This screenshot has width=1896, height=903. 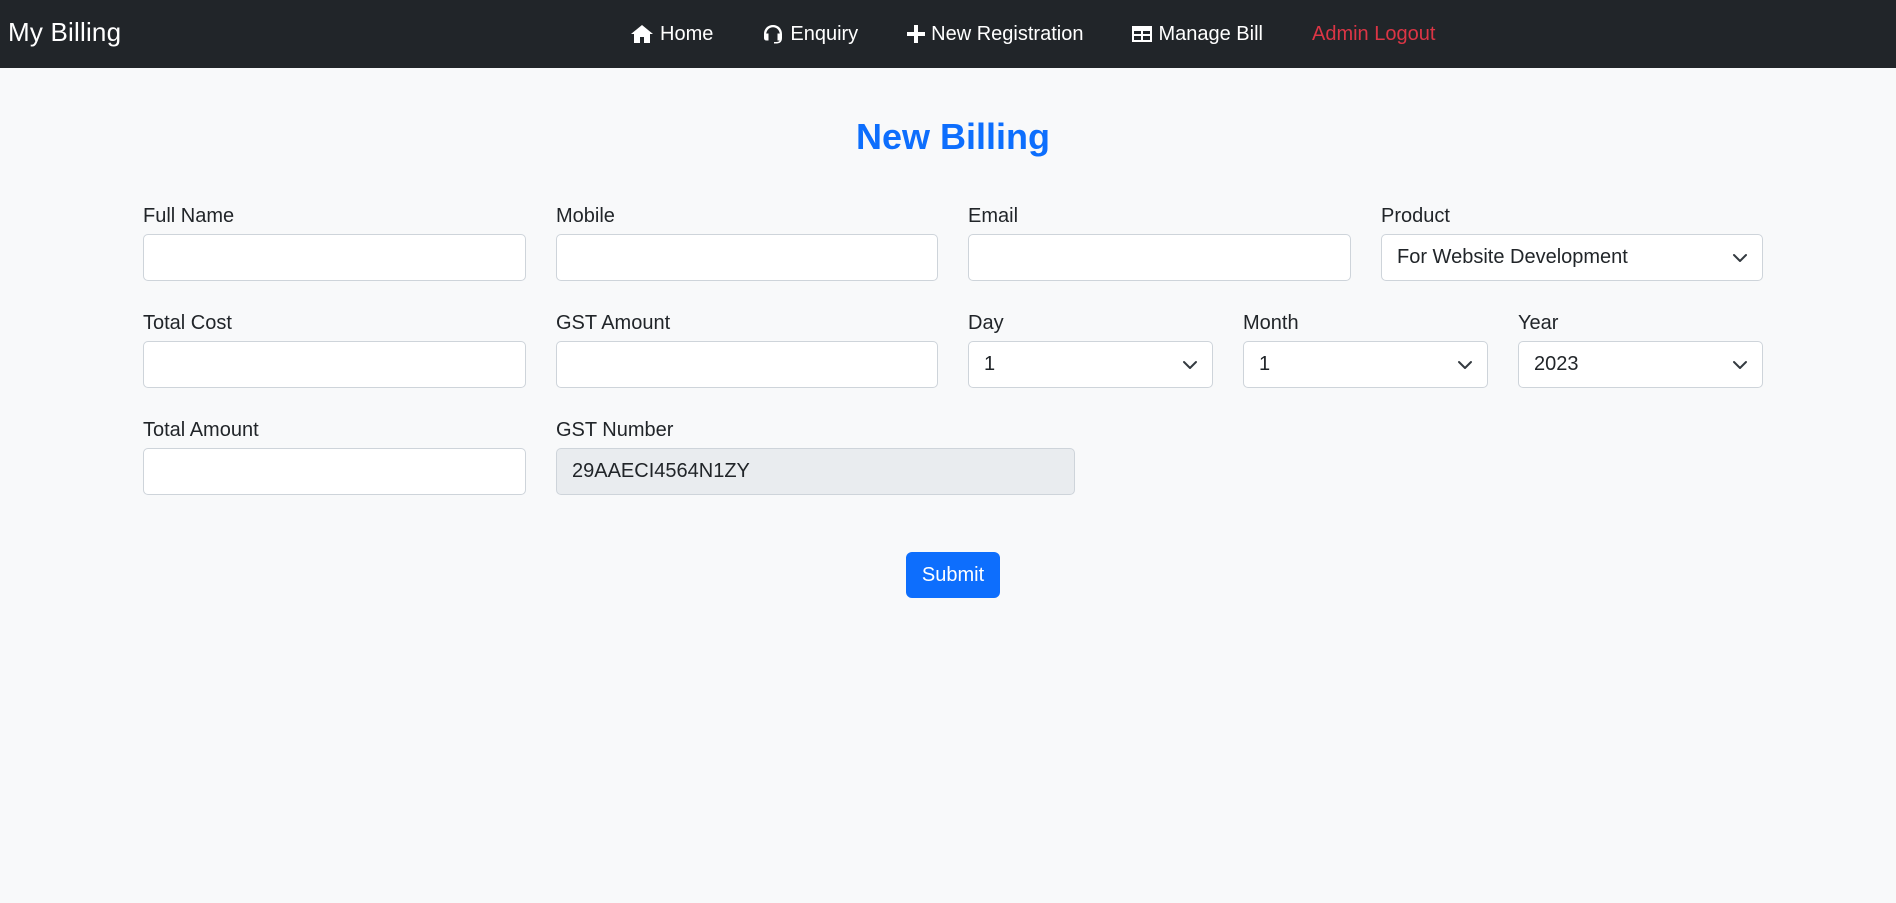 I want to click on nav-home-label: Home, so click(x=687, y=33).